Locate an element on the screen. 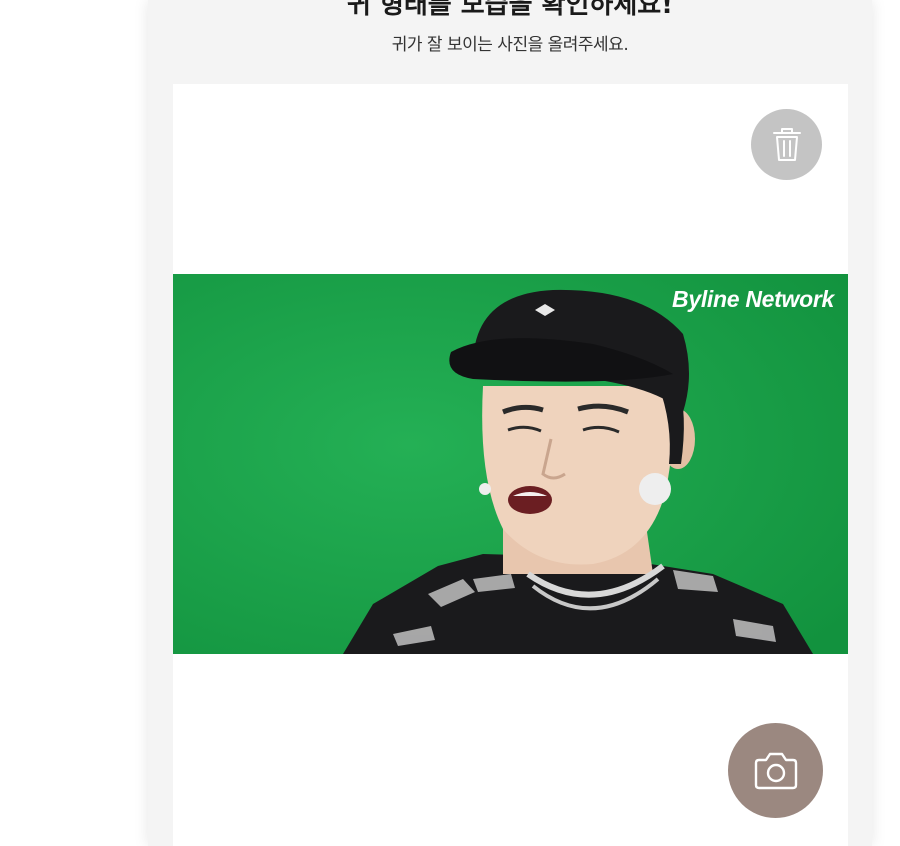 Image resolution: width=900 pixels, height=846 pixels. camera-button is located at coordinates (775, 770).